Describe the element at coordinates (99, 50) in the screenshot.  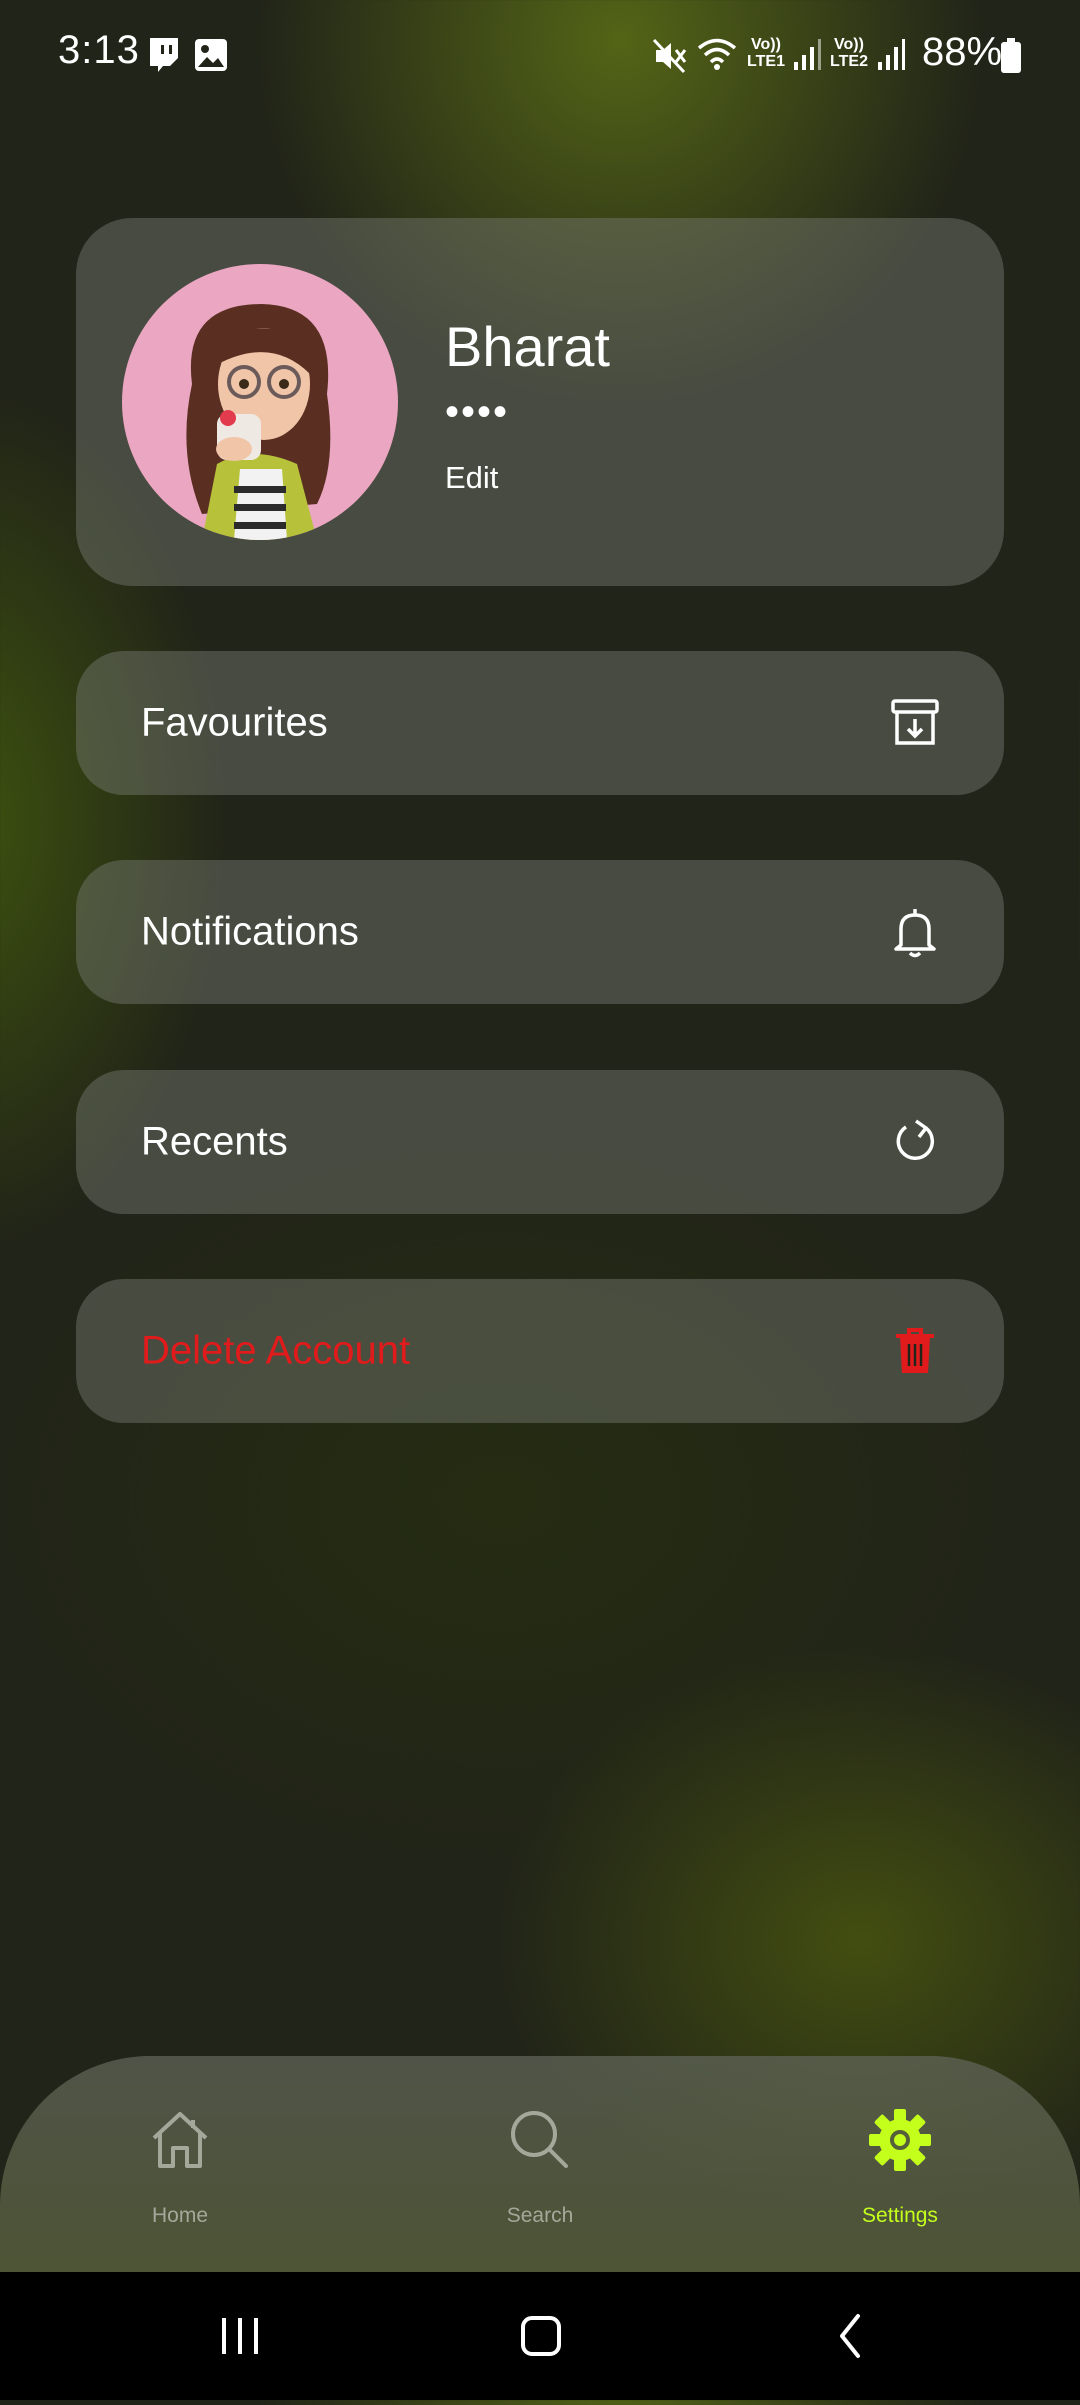
I see `status-time: 3:13` at that location.